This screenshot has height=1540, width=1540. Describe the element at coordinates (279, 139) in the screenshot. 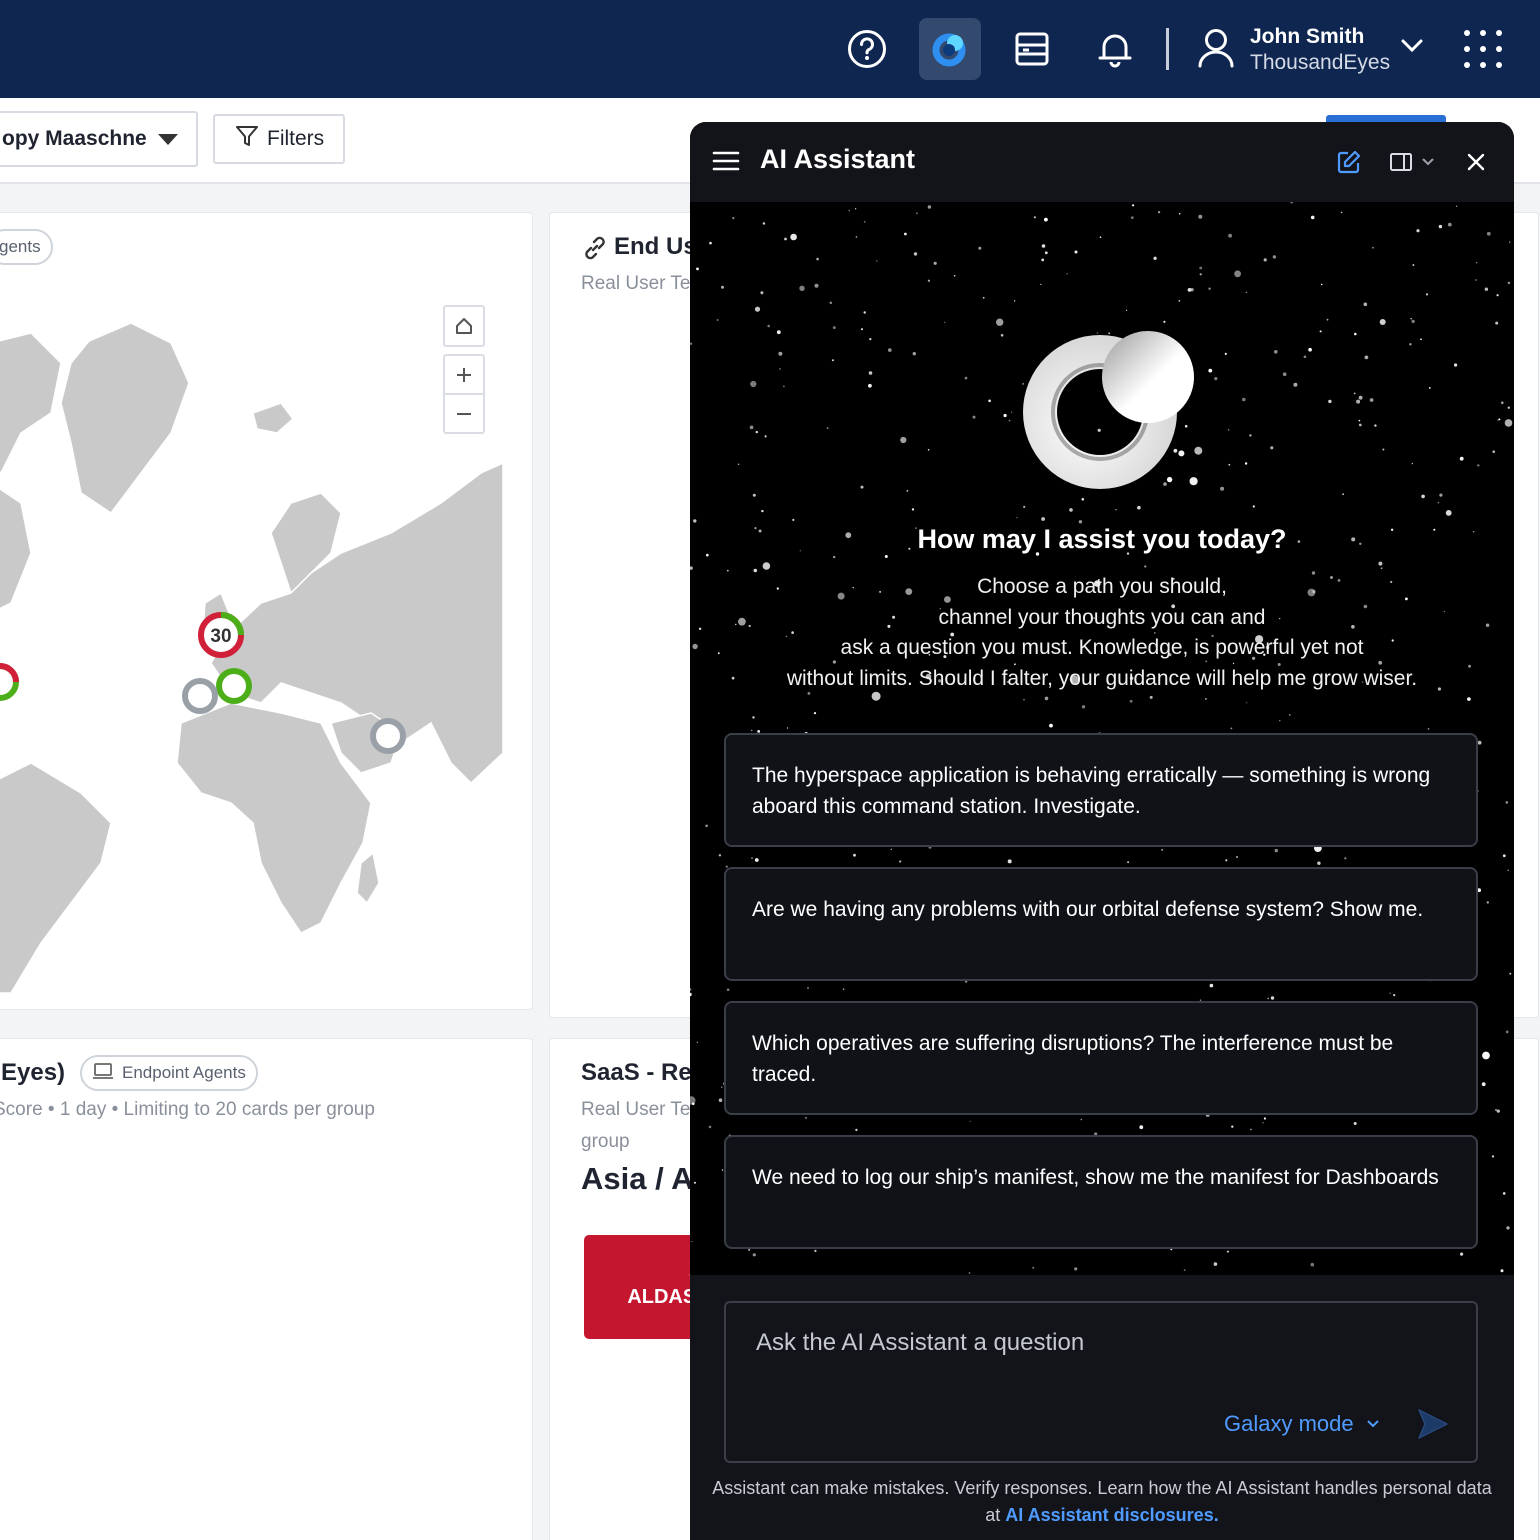

I see `filters-button: Filters` at that location.